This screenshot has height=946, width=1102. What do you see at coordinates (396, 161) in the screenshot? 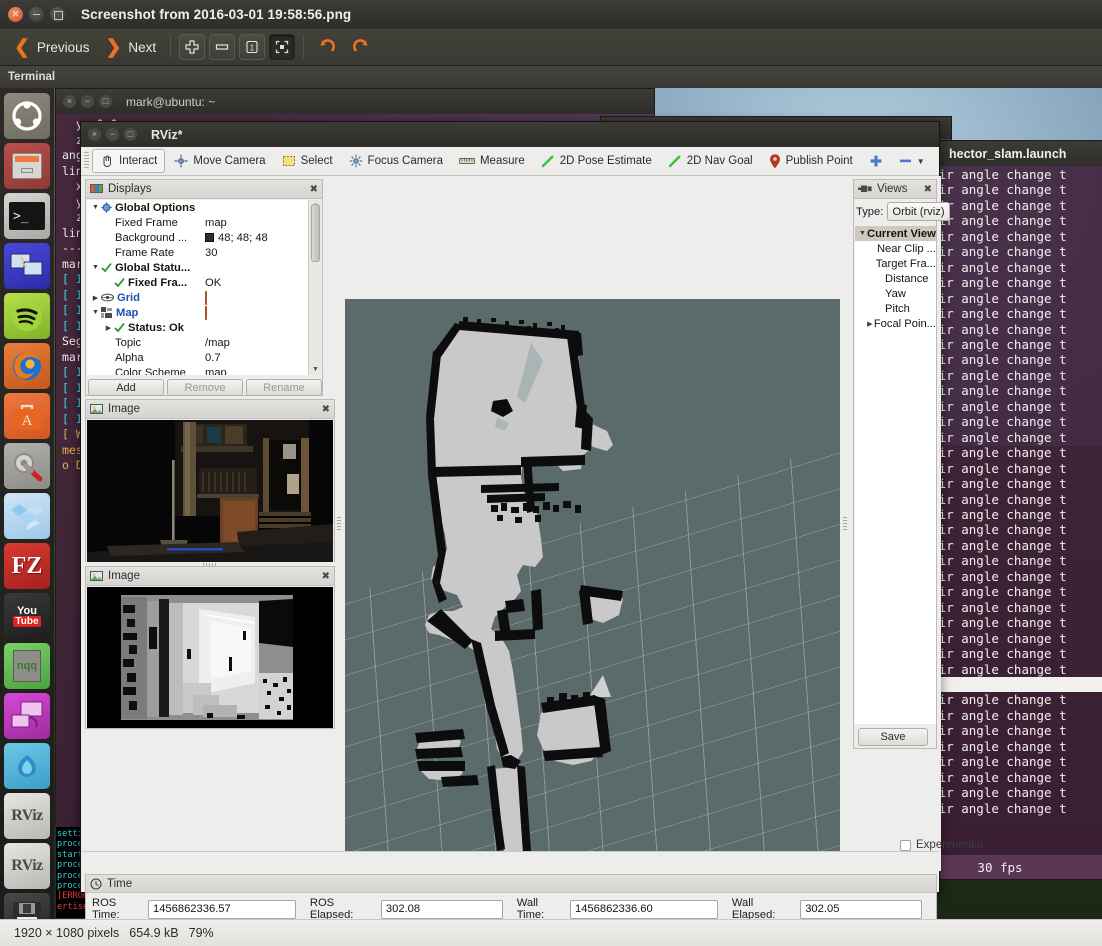
I see `rviz-tool-focus-camera: Focus Camera` at bounding box center [396, 161].